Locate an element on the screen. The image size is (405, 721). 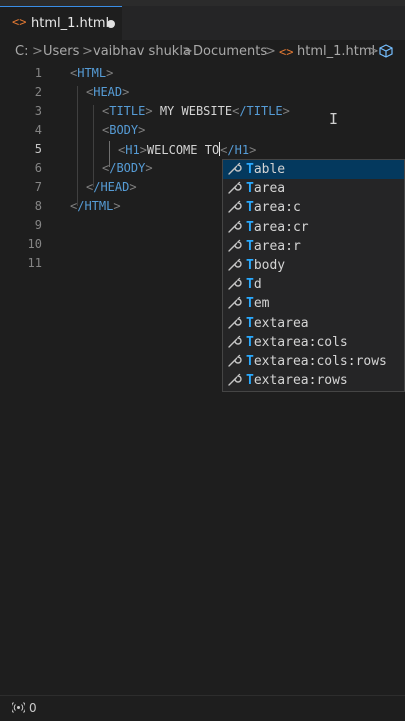
suggestion-item: Table is located at coordinates (313, 170).